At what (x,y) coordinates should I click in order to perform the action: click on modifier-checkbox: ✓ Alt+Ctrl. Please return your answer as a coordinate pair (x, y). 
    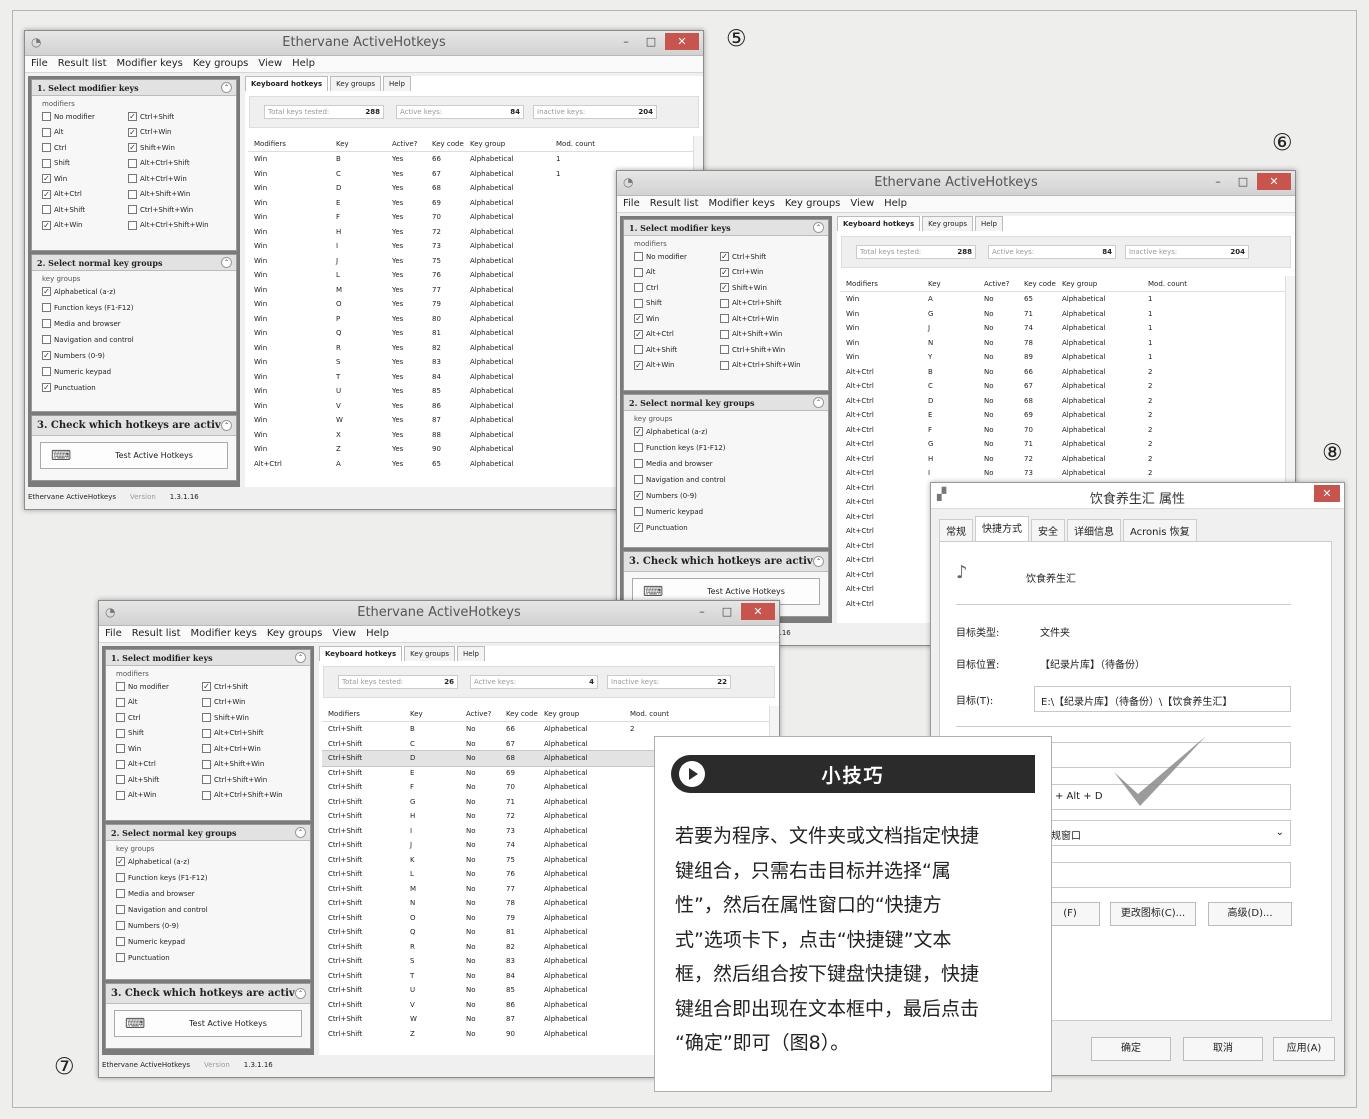
    Looking at the image, I should click on (654, 334).